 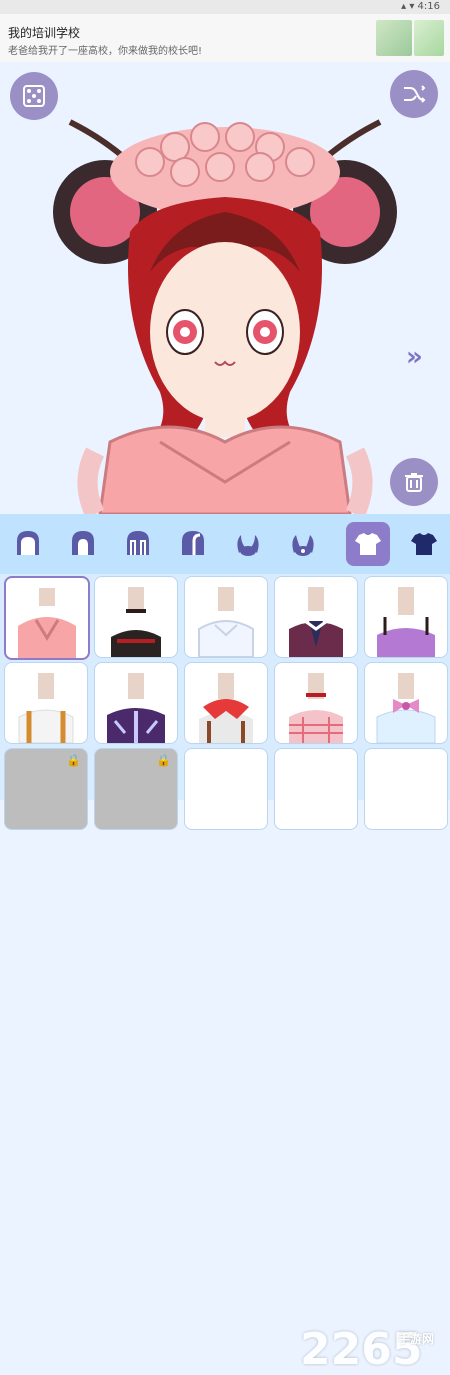 I want to click on shuffle-icon, so click(x=415, y=94).